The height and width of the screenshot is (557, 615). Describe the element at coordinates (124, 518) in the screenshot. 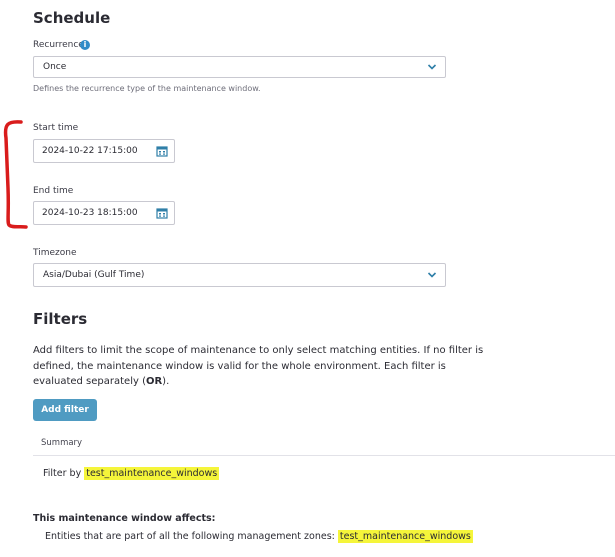

I see `affects-heading: This maintenance window affects:` at that location.